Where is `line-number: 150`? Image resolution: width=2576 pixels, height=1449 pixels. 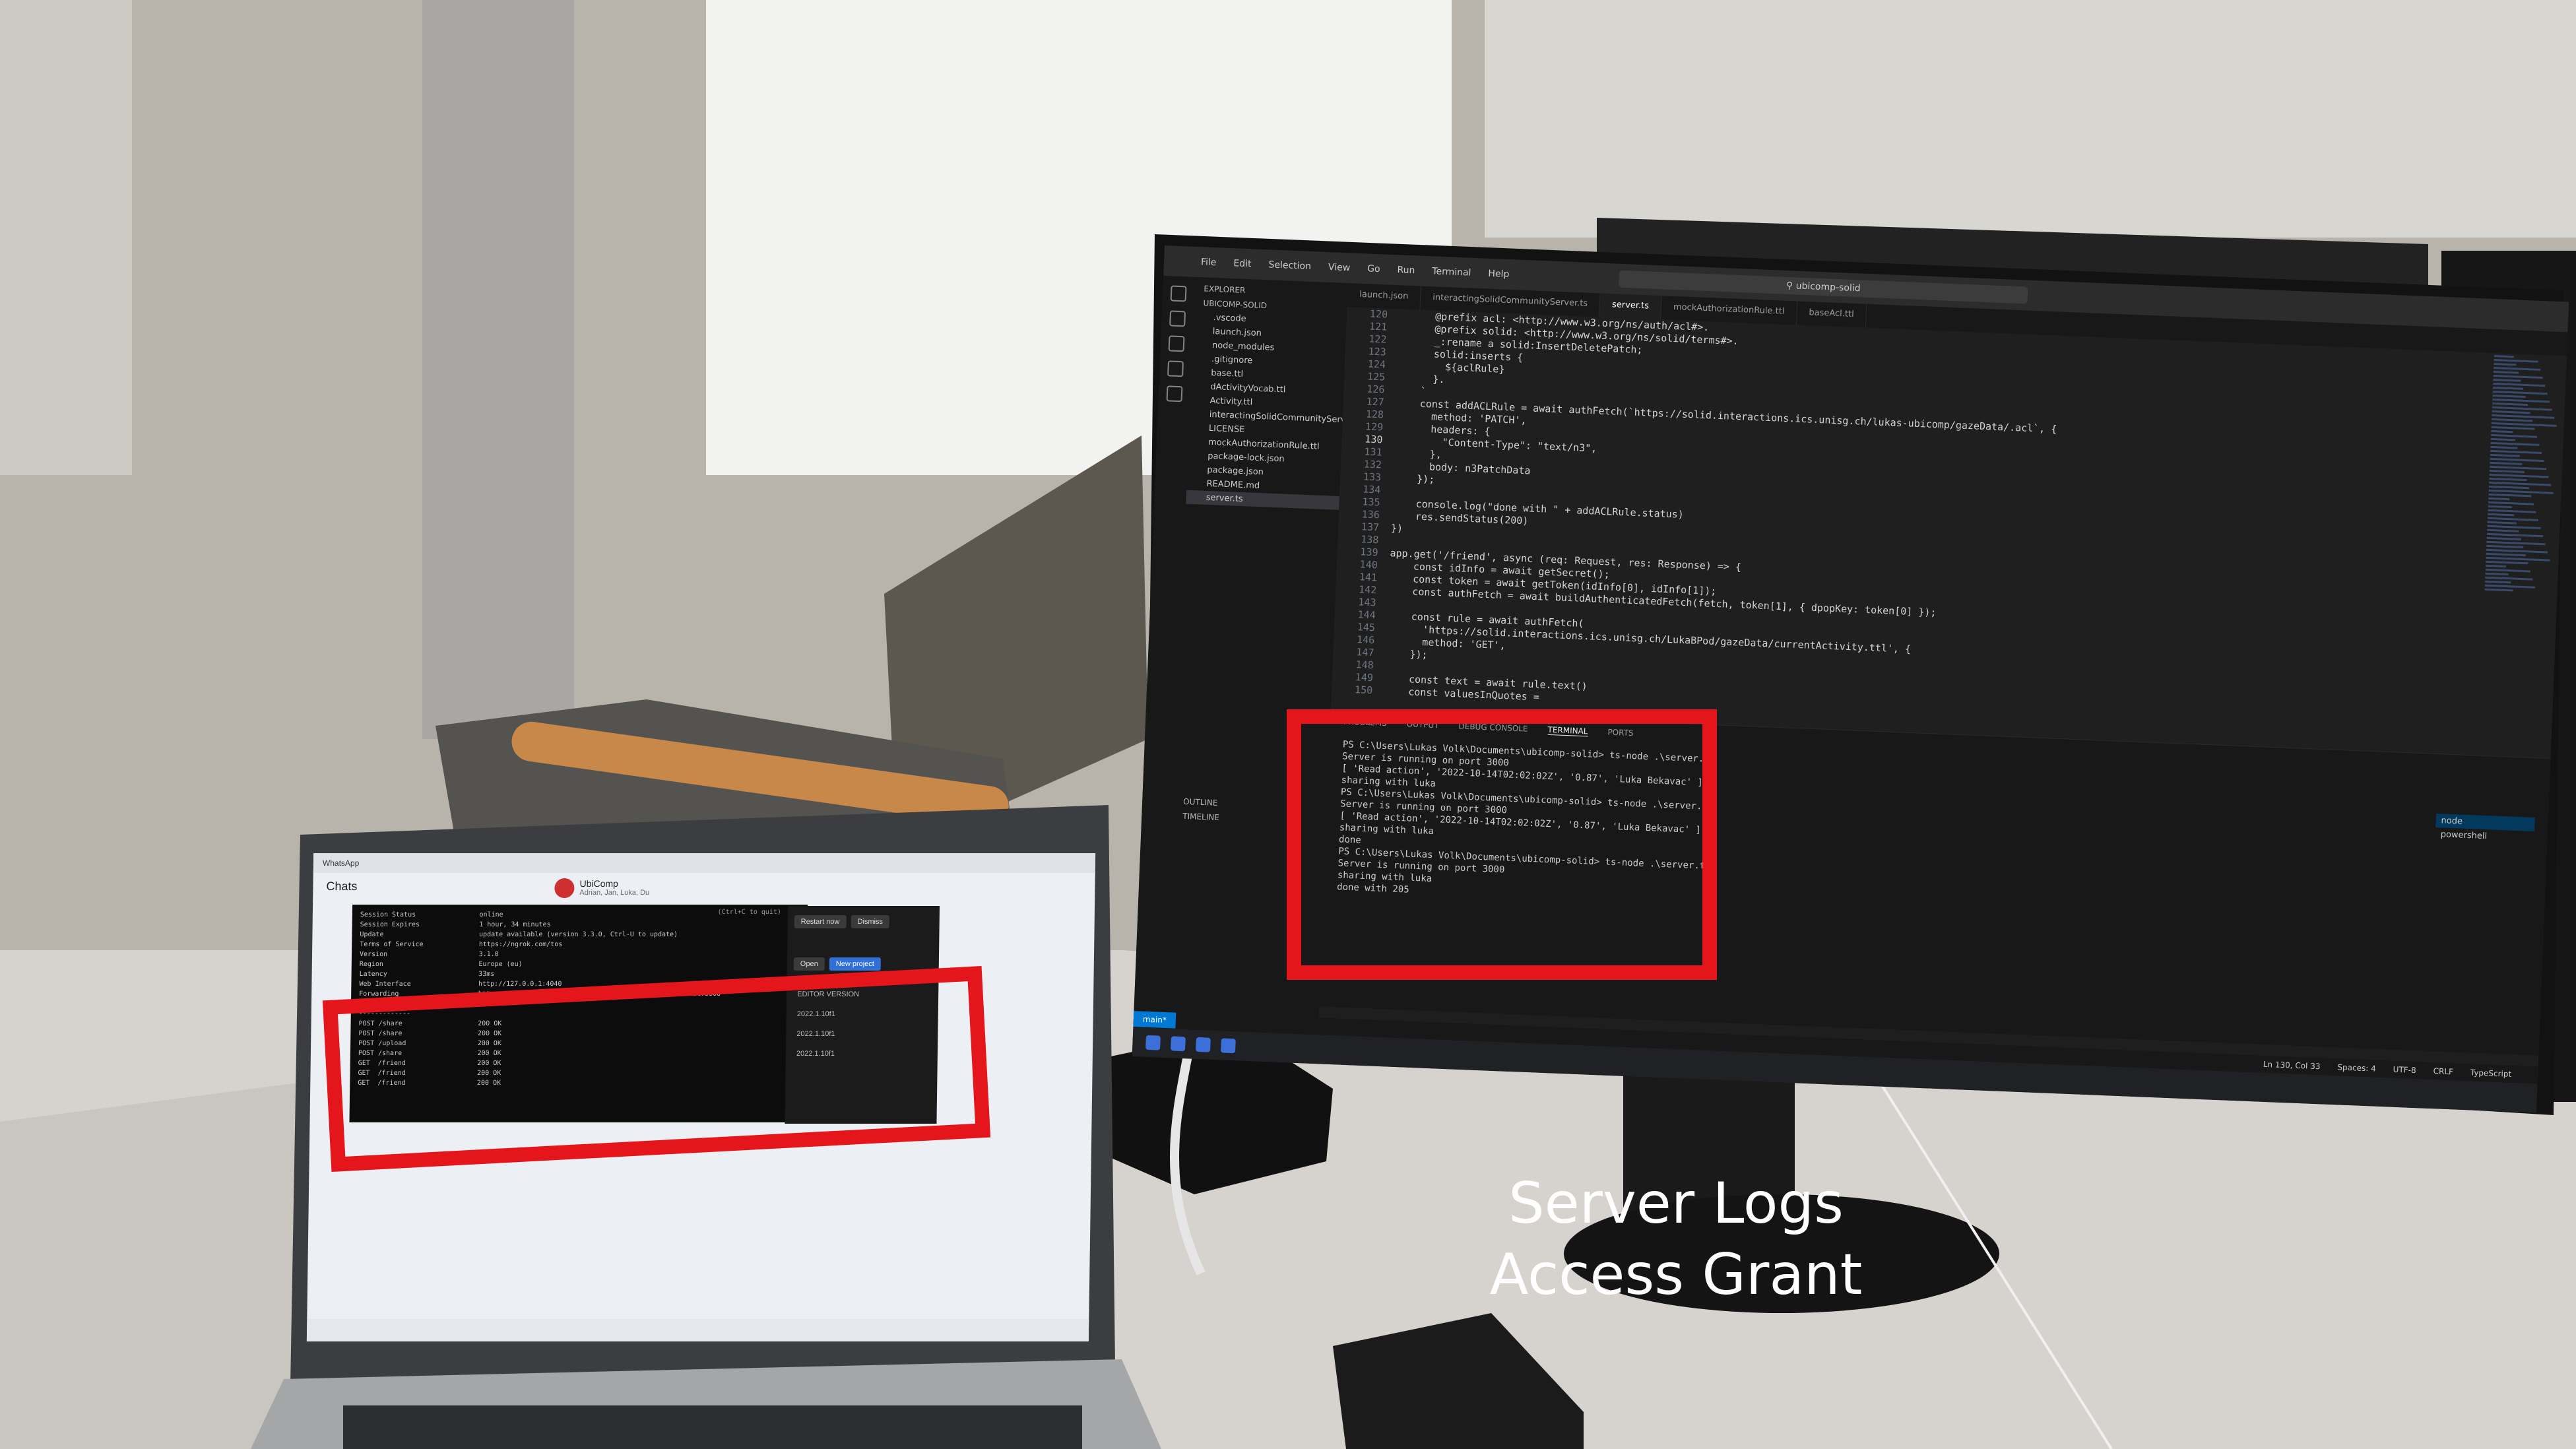
line-number: 150 is located at coordinates (1363, 691).